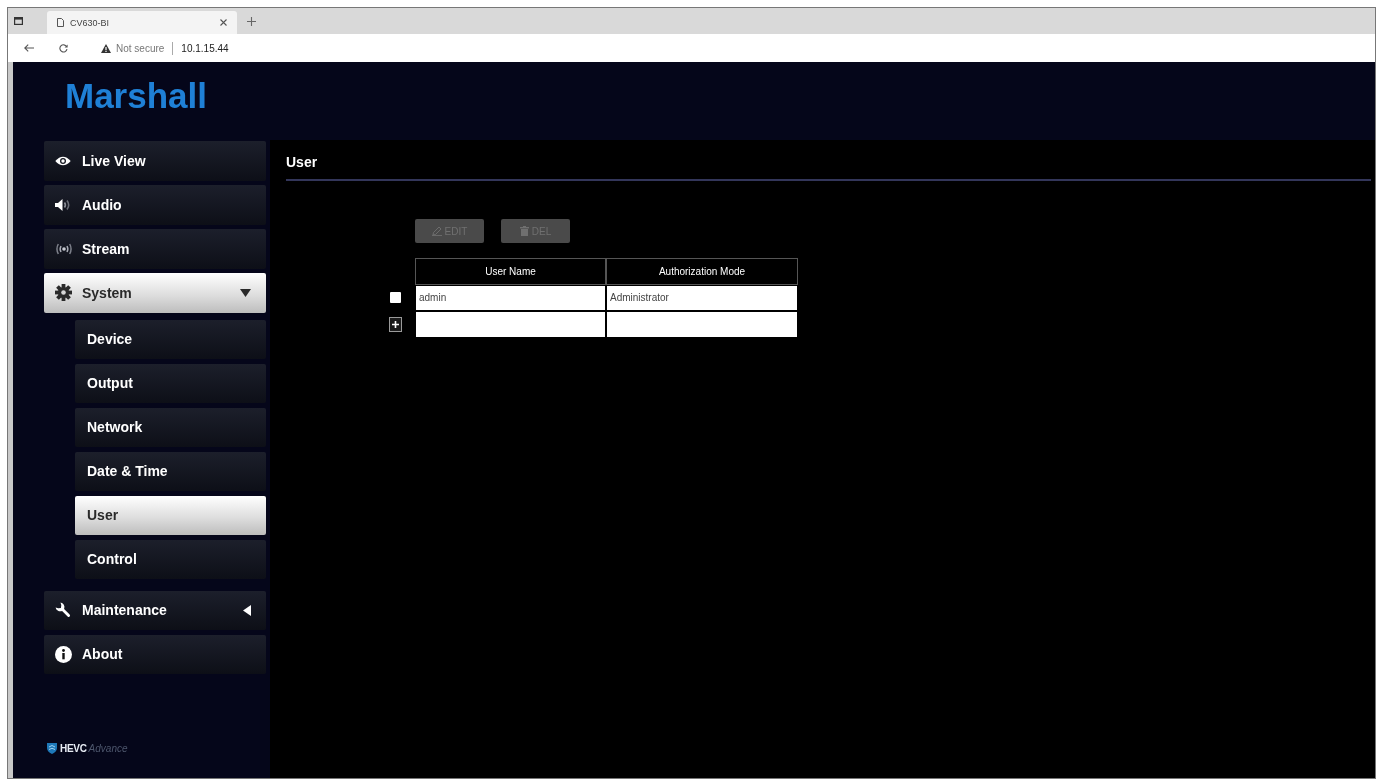 This screenshot has height=782, width=1379. Describe the element at coordinates (140, 48) in the screenshot. I see `security-label: Not secure` at that location.